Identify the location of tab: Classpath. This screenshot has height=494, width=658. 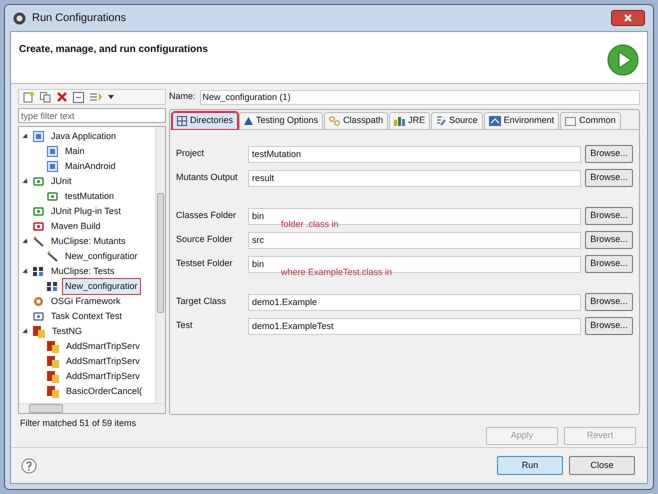
(356, 120).